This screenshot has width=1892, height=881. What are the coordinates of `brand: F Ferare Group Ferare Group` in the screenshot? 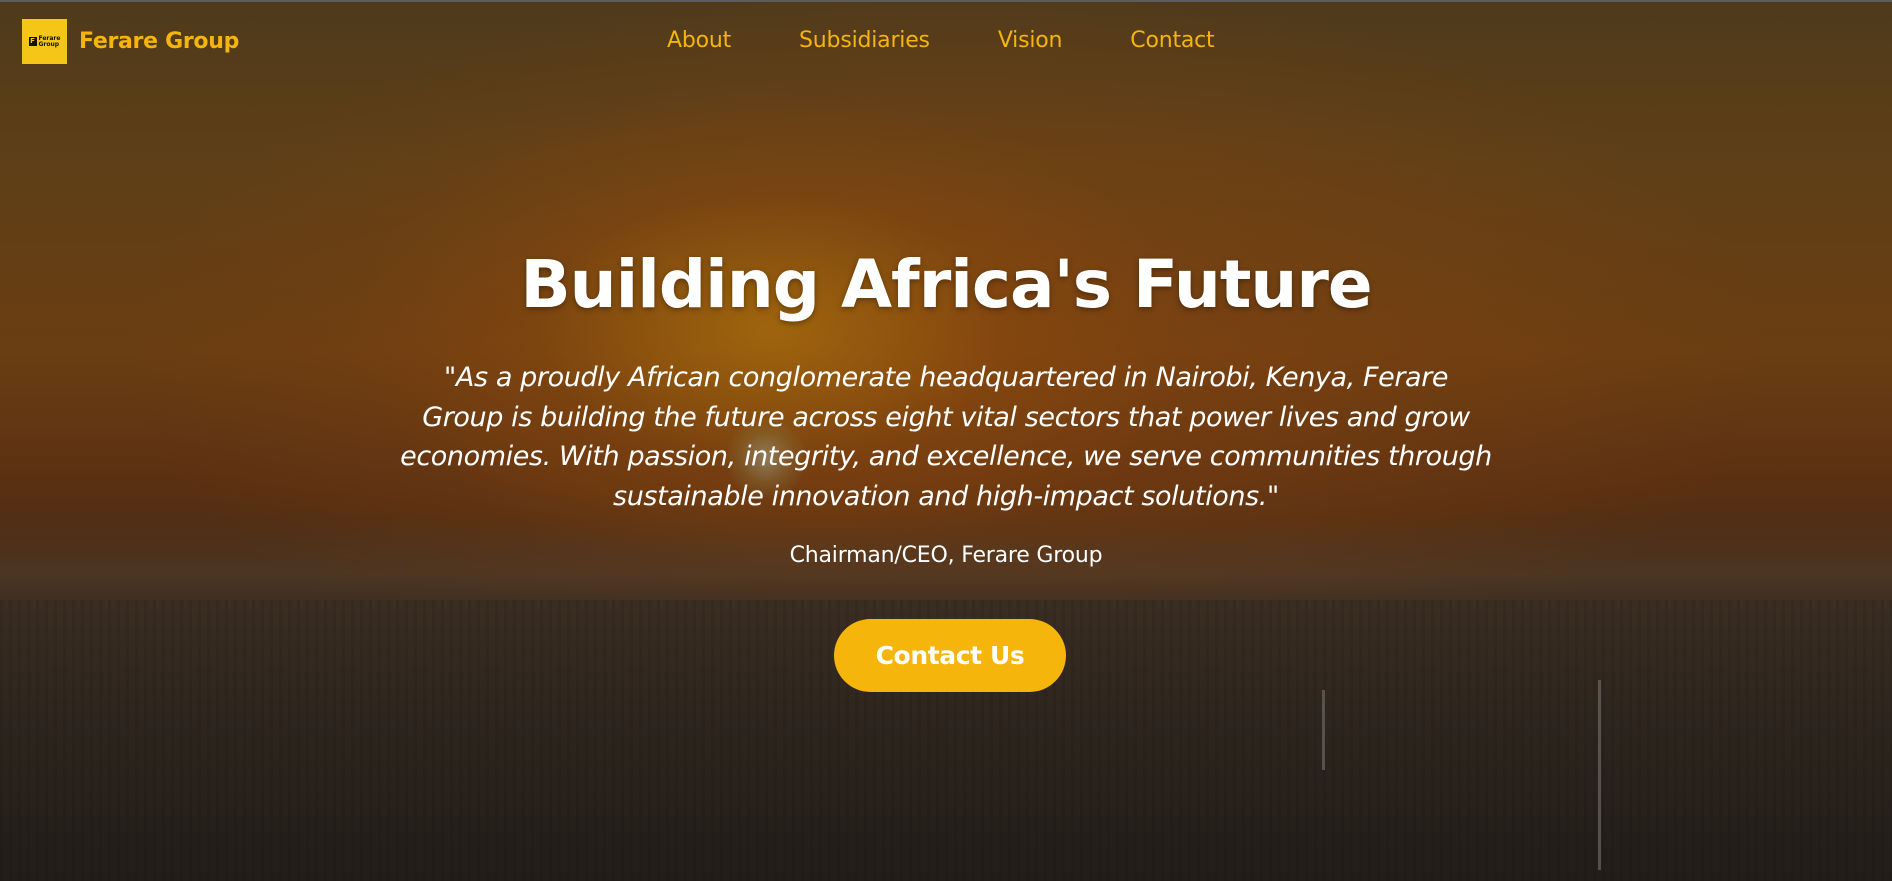 It's located at (130, 41).